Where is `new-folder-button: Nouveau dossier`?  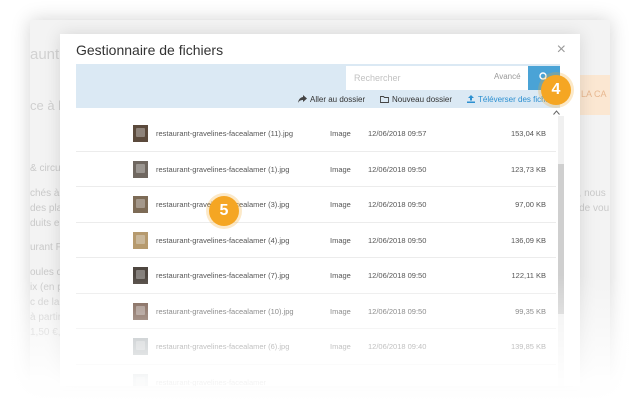
new-folder-button: Nouveau dossier is located at coordinates (416, 99).